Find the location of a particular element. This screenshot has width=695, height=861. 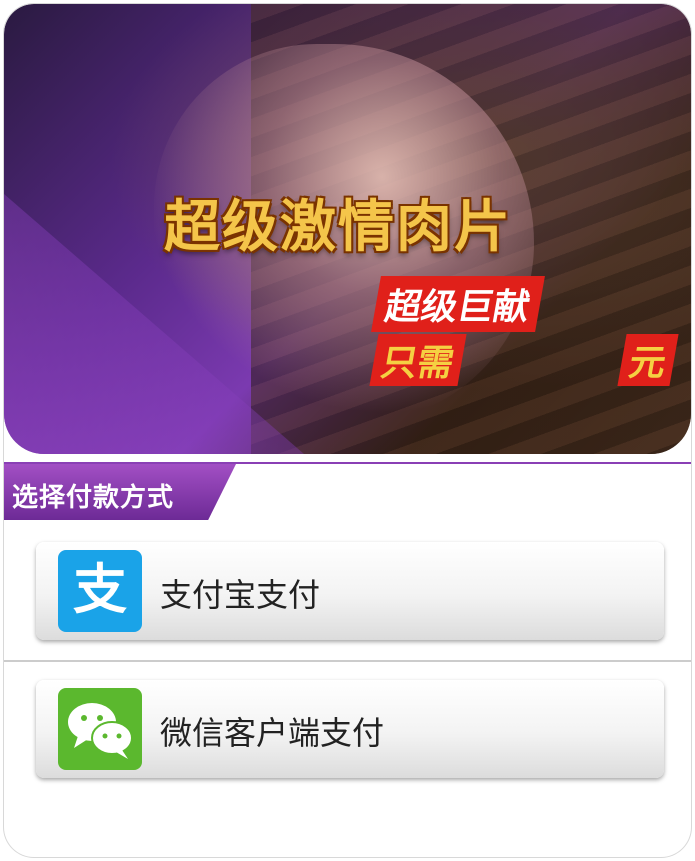

alipay-button: 支 支付宝支付 is located at coordinates (350, 591).